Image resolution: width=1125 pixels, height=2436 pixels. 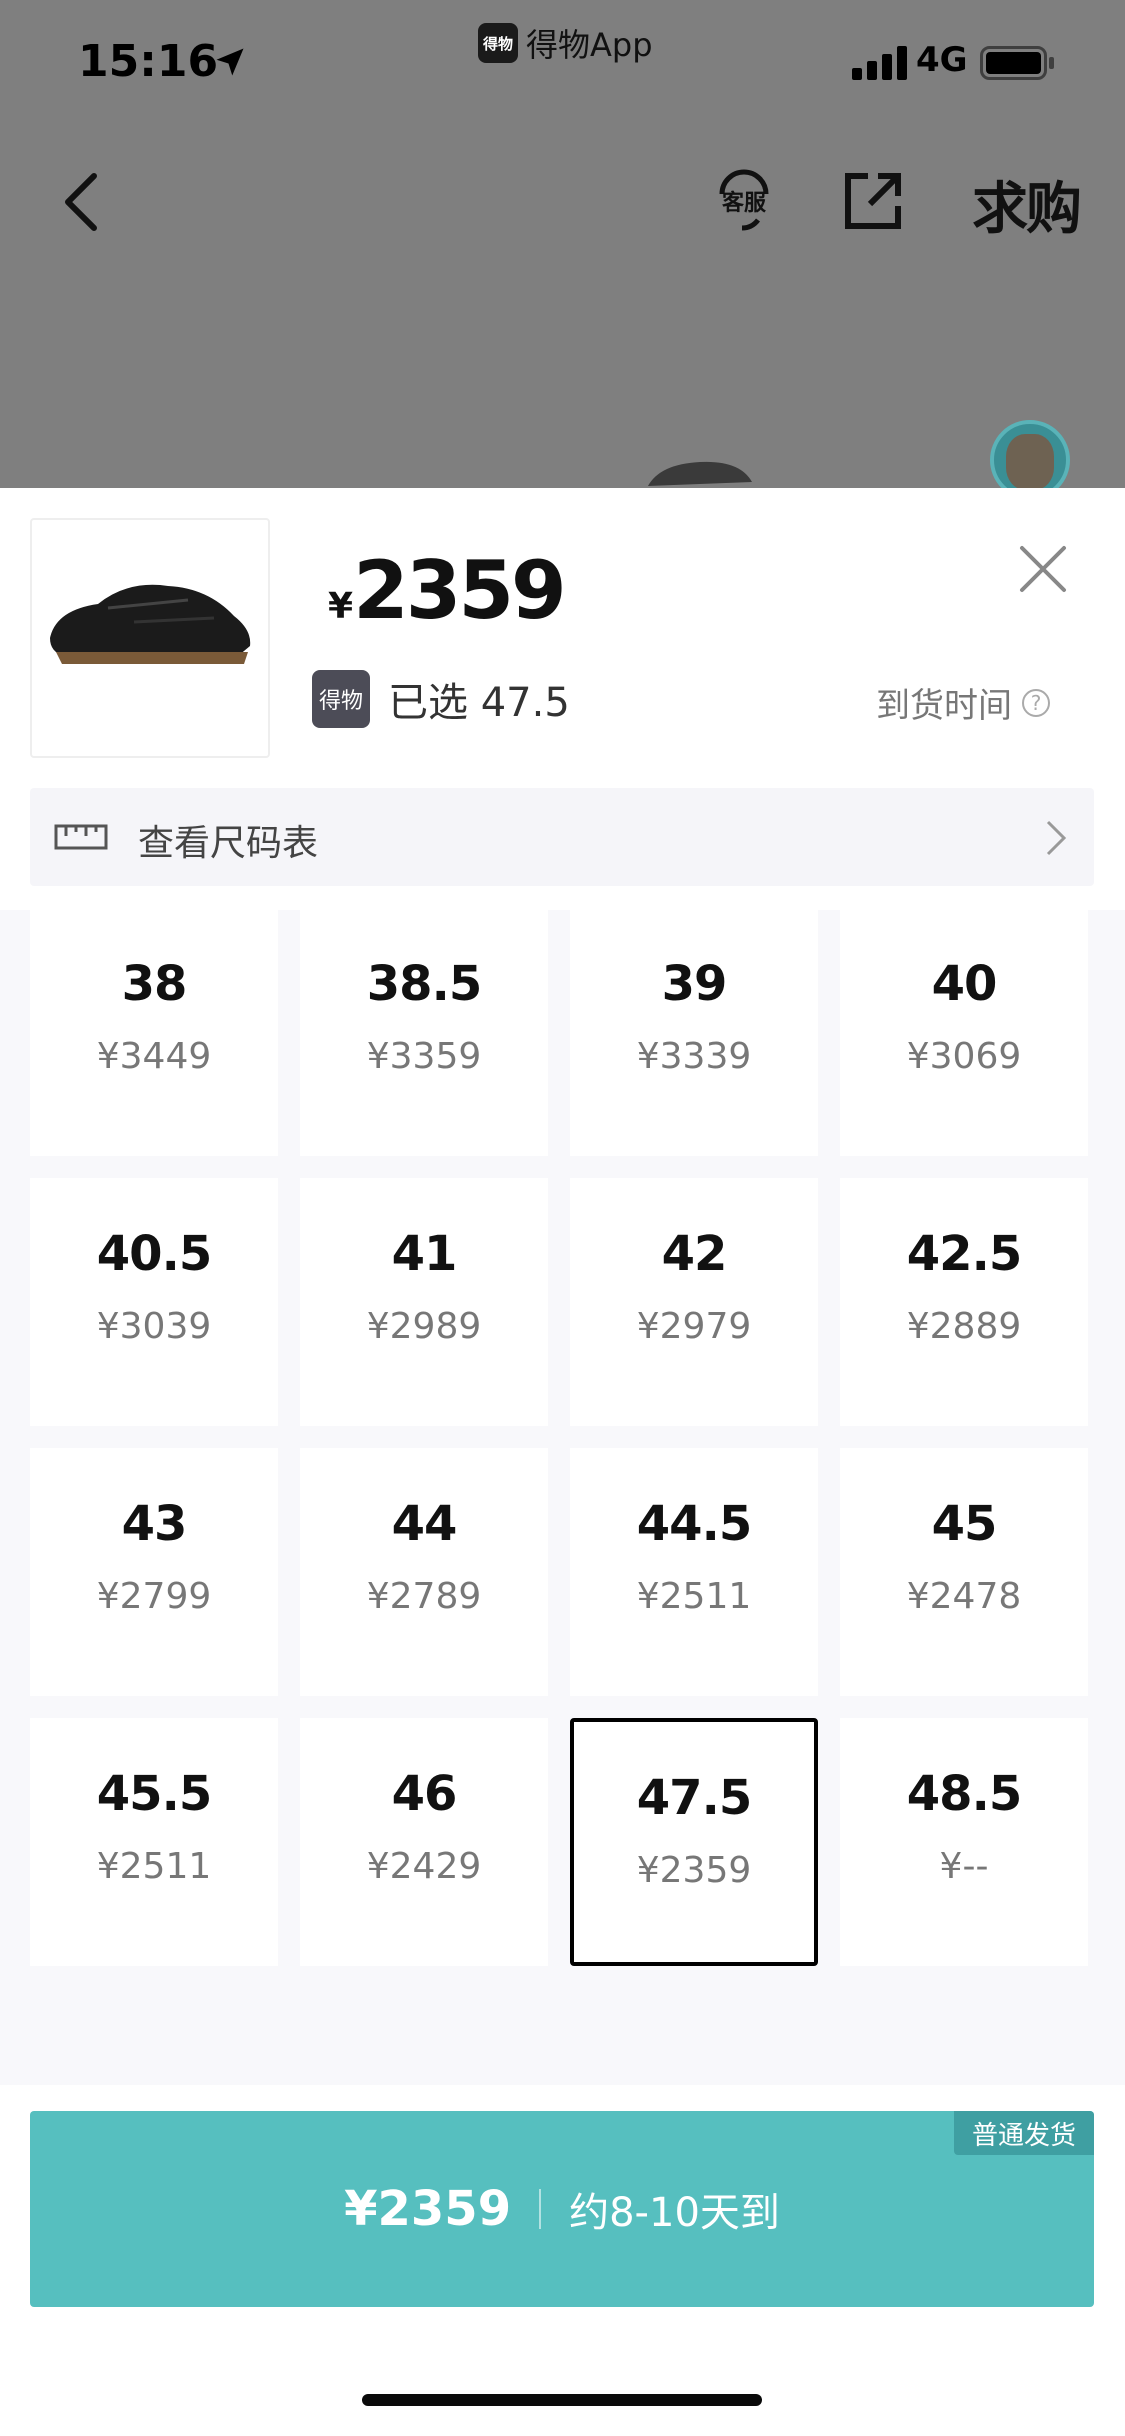 I want to click on size-price: ¥--, so click(x=964, y=1866).